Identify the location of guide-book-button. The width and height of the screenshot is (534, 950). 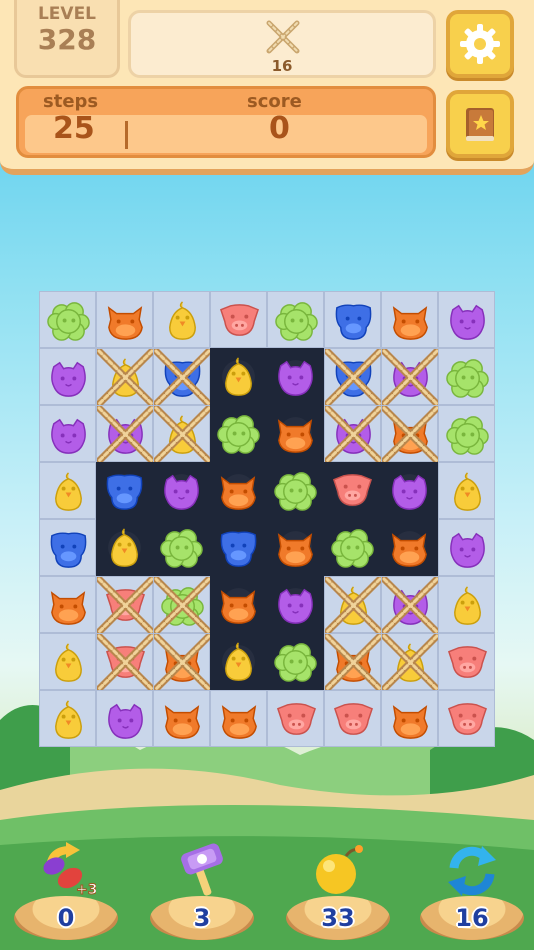
(480, 124).